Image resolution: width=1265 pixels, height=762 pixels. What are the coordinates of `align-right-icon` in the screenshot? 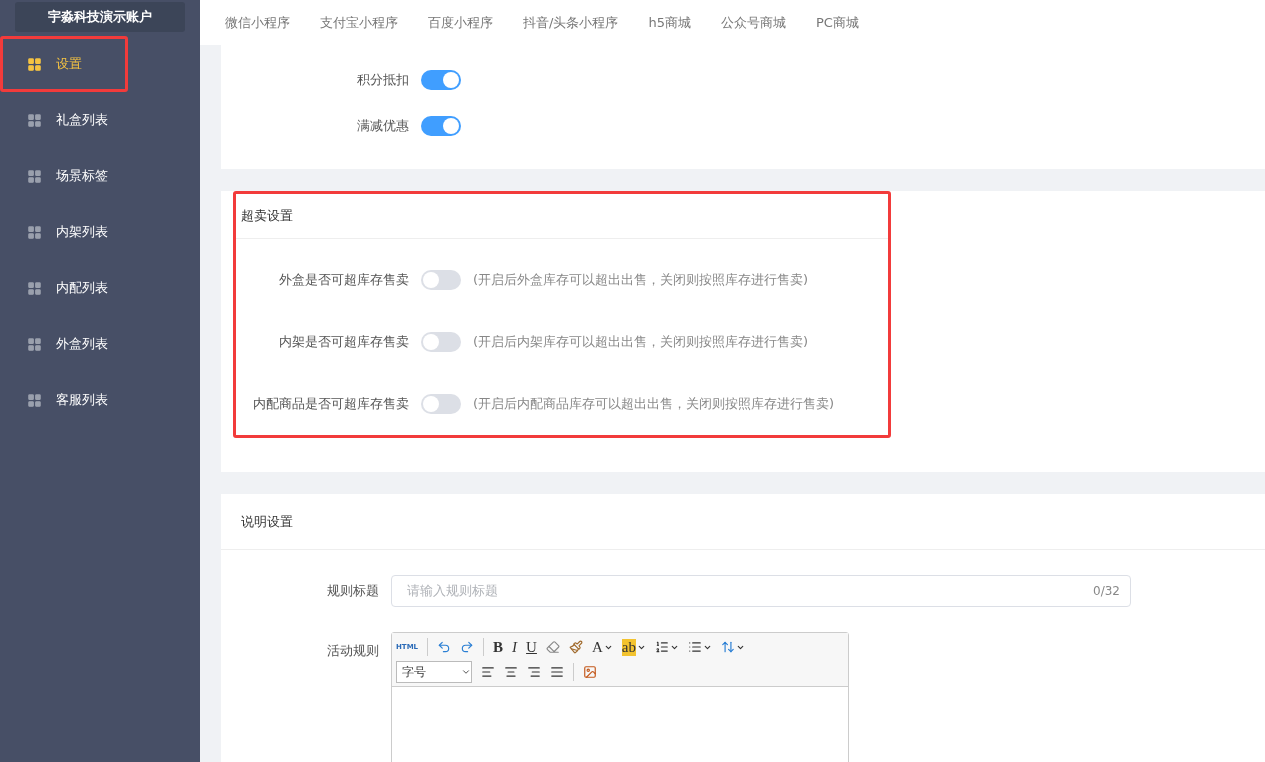 It's located at (534, 672).